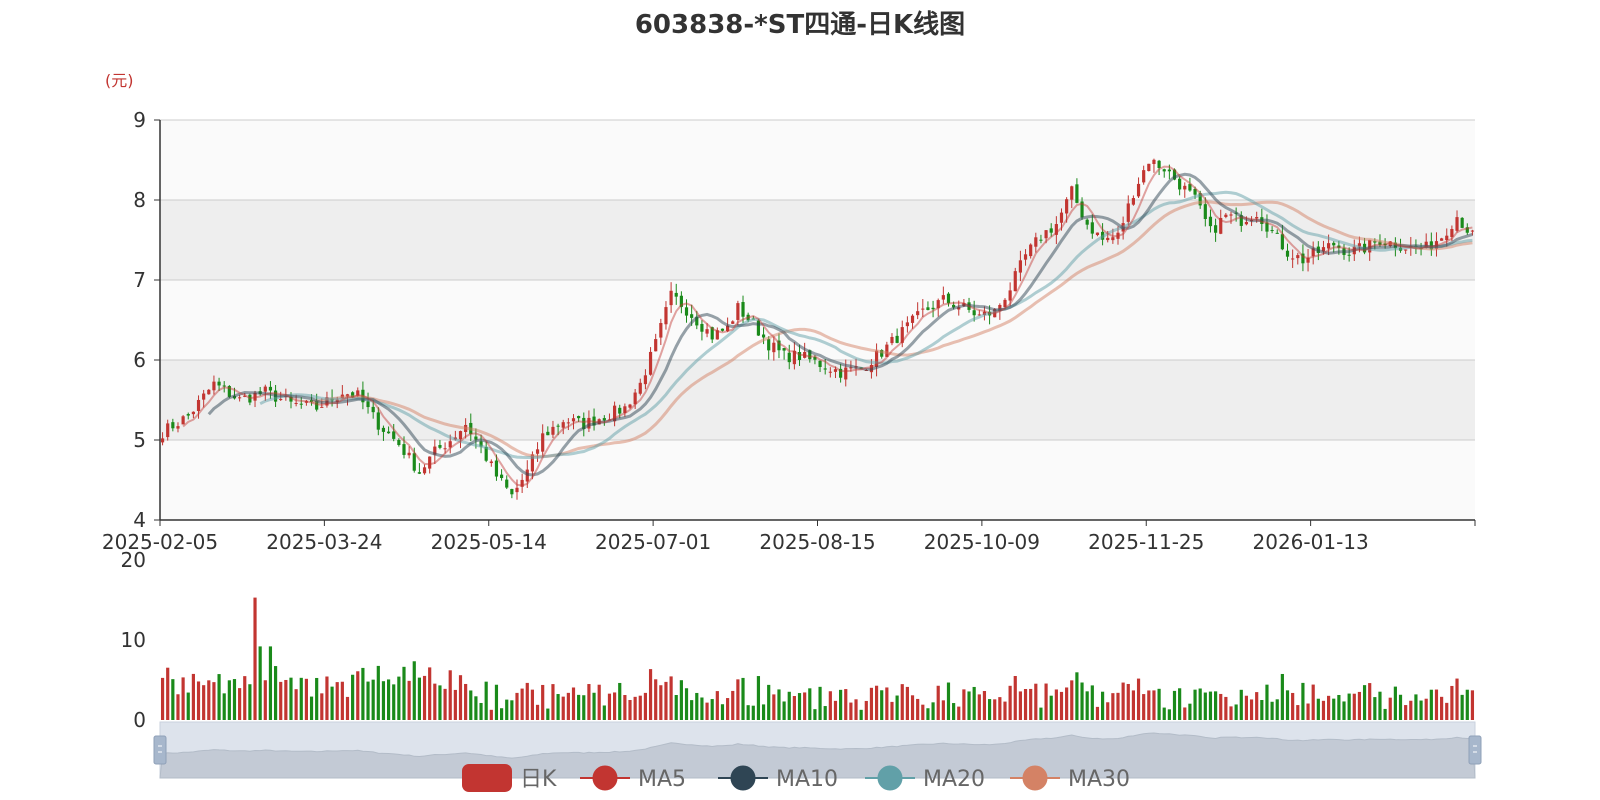 The image size is (1600, 800). What do you see at coordinates (139, 720) in the screenshot?
I see `volume-tick-label: 0` at bounding box center [139, 720].